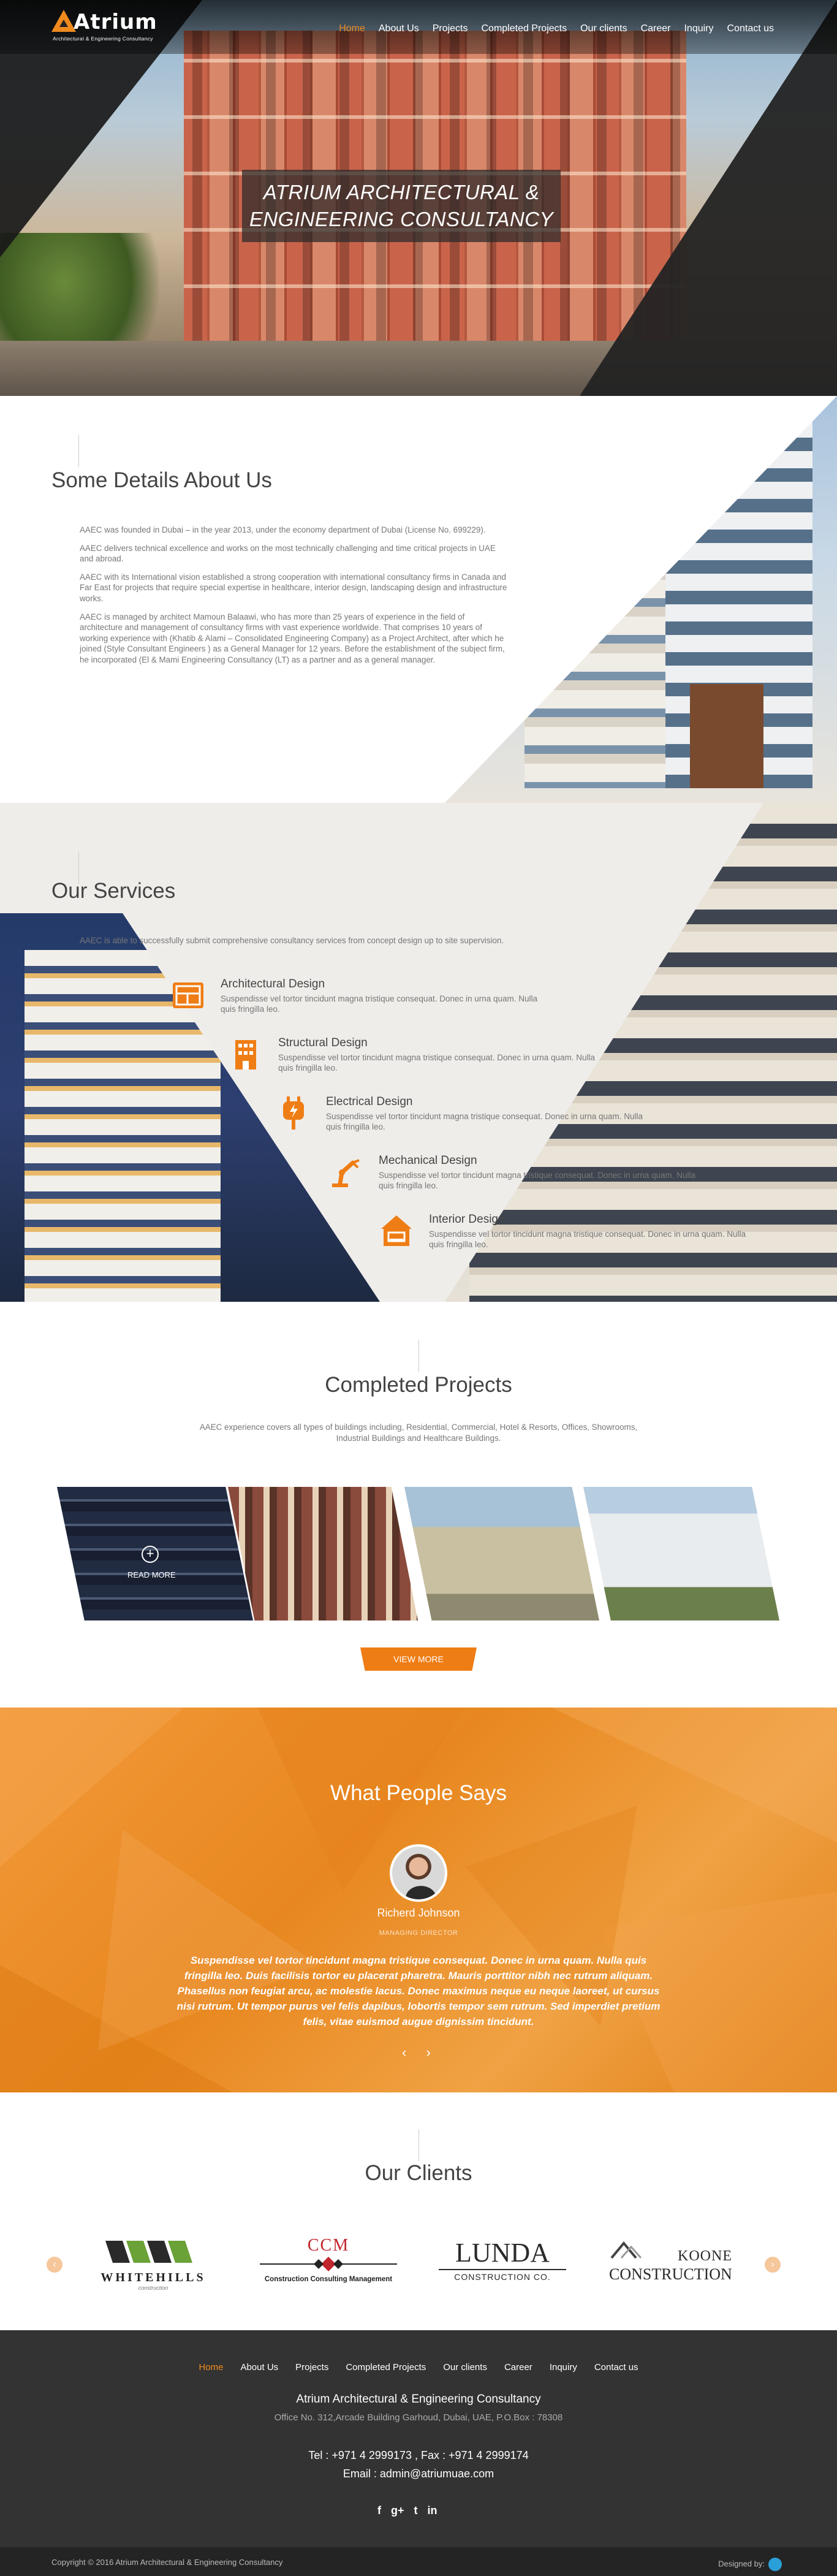 This screenshot has width=837, height=2576. Describe the element at coordinates (399, 28) in the screenshot. I see `nav-about-us: About Us` at that location.